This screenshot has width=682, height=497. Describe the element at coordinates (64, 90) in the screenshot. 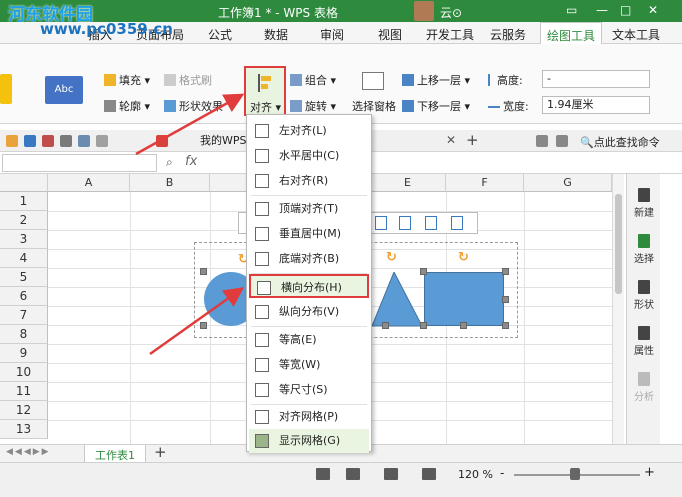

I see `shape-style-abc: Abc` at that location.